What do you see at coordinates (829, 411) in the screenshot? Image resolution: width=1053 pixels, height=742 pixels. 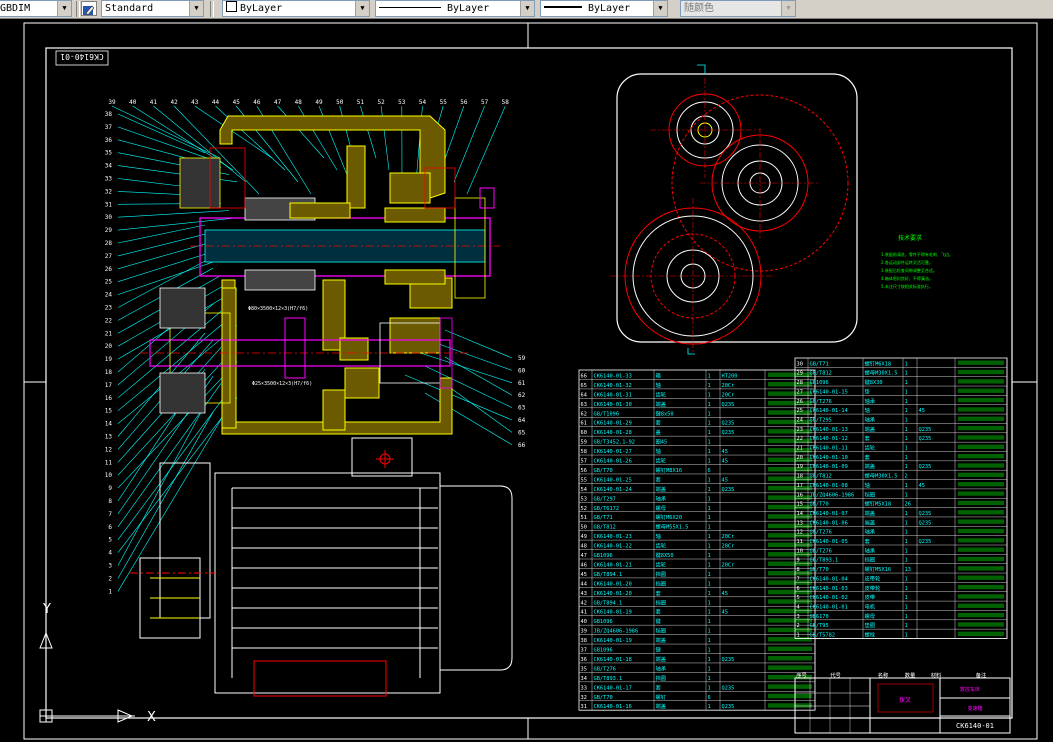 I see `bom-cell: CK6140-01-14` at bounding box center [829, 411].